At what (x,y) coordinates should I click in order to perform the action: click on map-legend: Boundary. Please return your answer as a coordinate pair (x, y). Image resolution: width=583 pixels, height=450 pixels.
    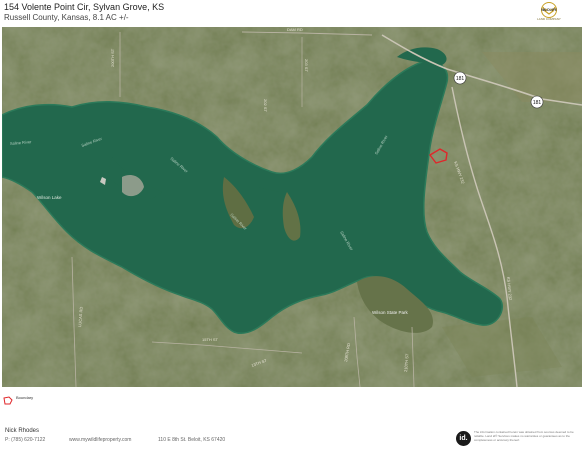
    Looking at the image, I should click on (18, 399).